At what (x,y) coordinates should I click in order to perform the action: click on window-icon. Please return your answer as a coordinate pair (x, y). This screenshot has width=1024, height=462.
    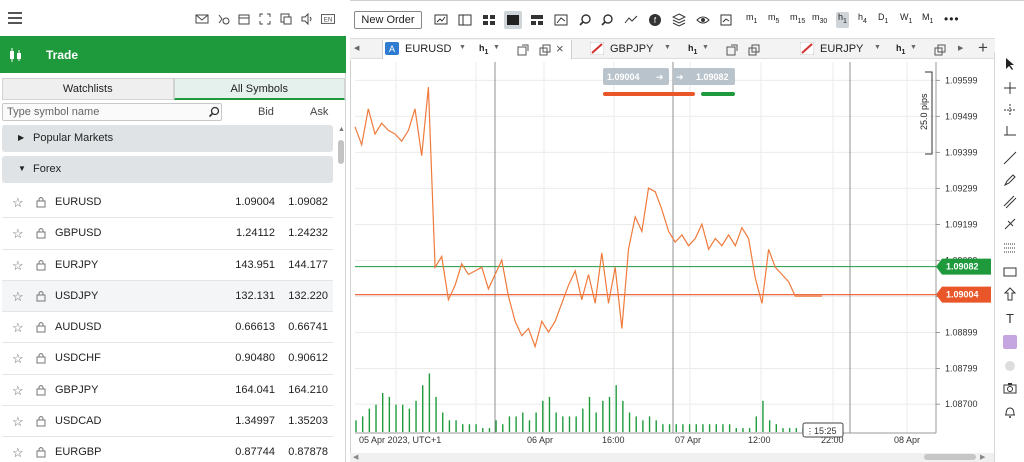
    Looking at the image, I should click on (285, 18).